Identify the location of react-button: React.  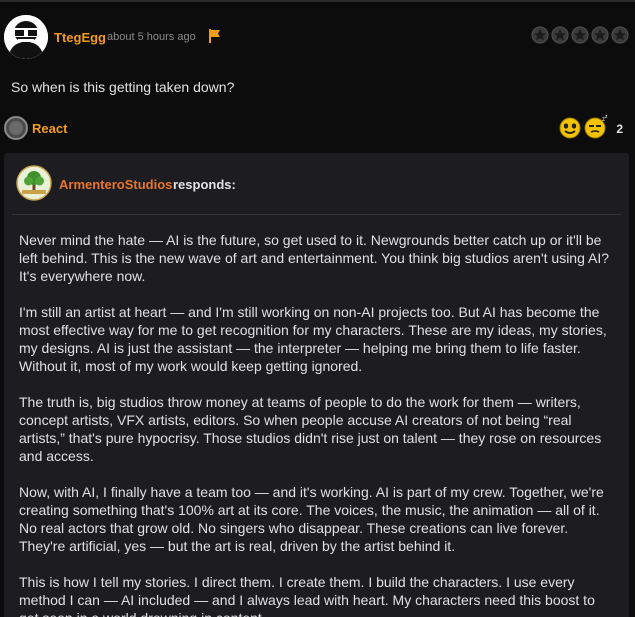
(49, 128).